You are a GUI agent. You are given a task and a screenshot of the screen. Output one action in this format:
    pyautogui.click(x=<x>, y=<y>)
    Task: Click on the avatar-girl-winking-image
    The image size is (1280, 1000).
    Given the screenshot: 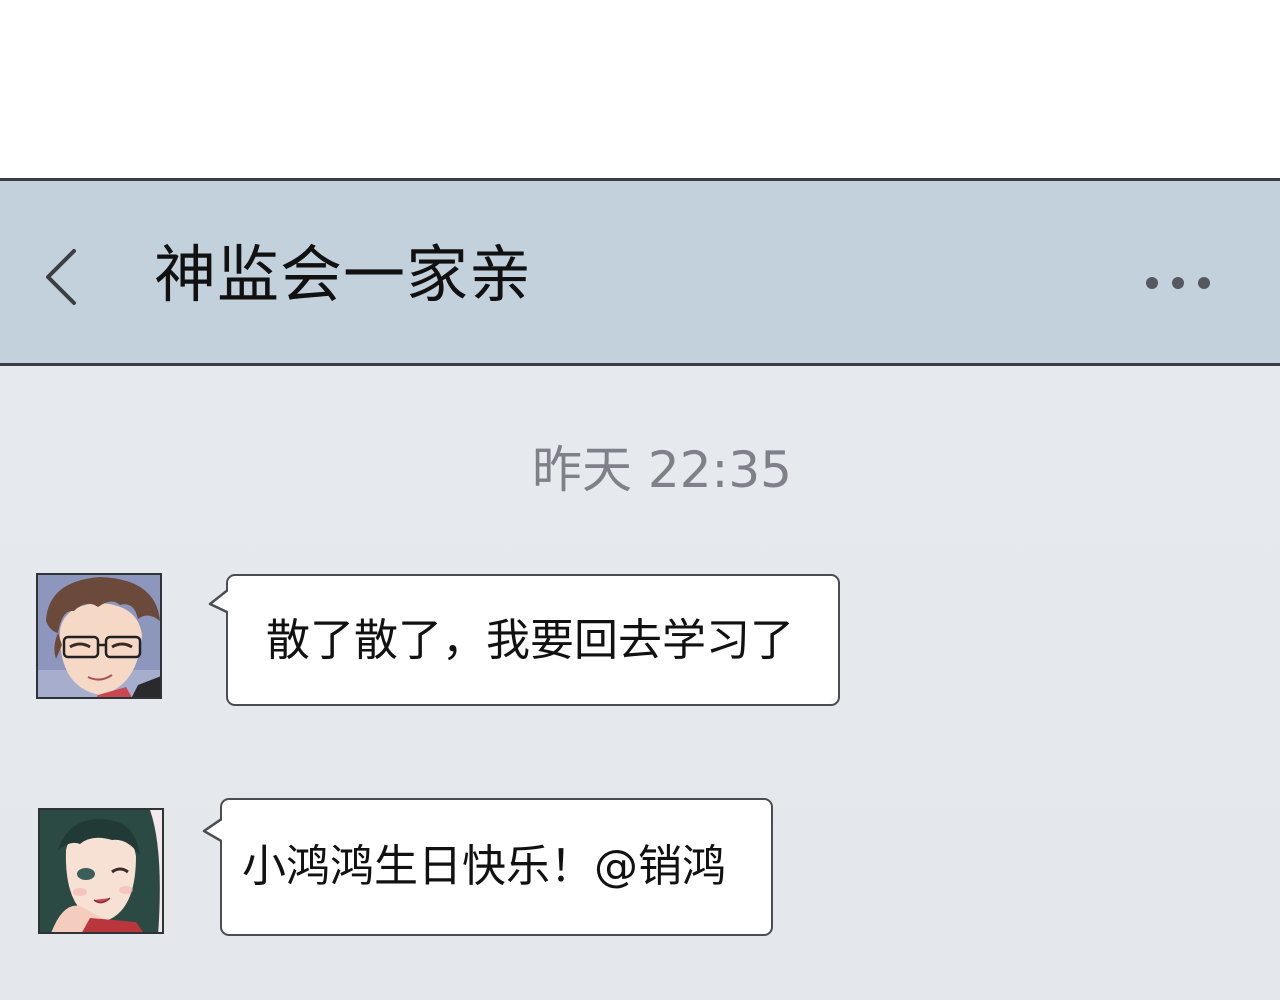 What is the action you would take?
    pyautogui.click(x=101, y=871)
    